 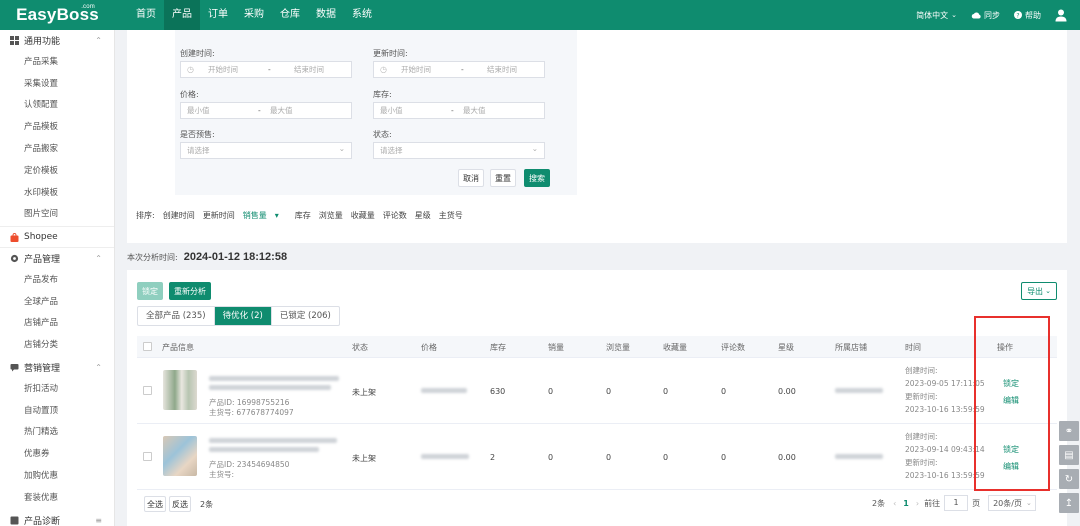 What do you see at coordinates (146, 15) in the screenshot?
I see `nav-home: 首页` at bounding box center [146, 15].